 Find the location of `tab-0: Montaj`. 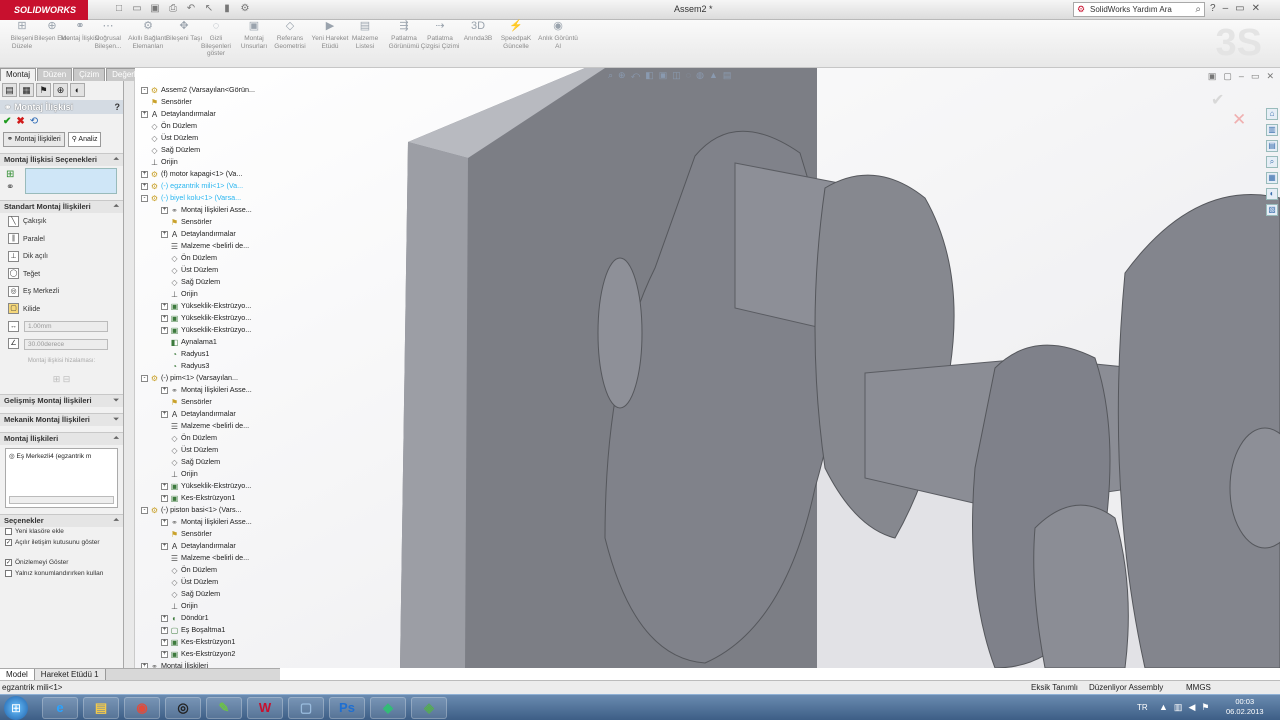

tab-0: Montaj is located at coordinates (18, 74).